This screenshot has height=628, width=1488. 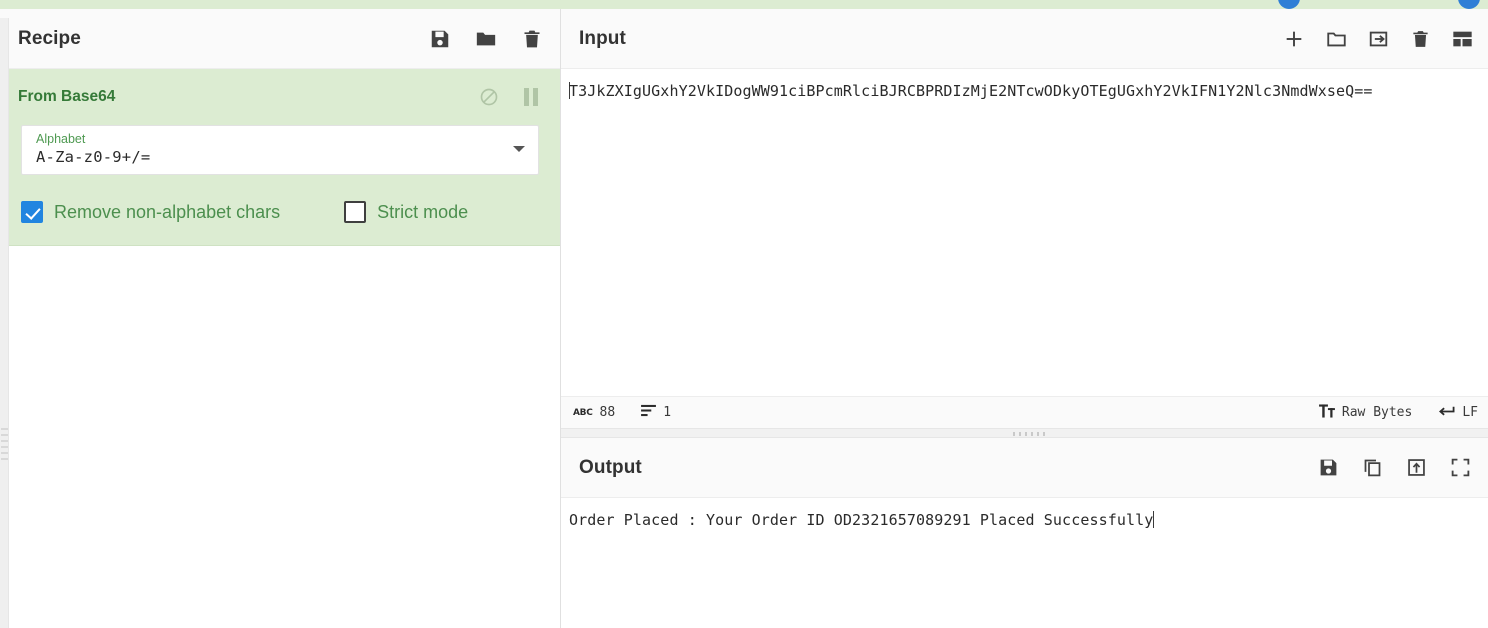 What do you see at coordinates (1460, 468) in the screenshot?
I see `maximise-output-icon` at bounding box center [1460, 468].